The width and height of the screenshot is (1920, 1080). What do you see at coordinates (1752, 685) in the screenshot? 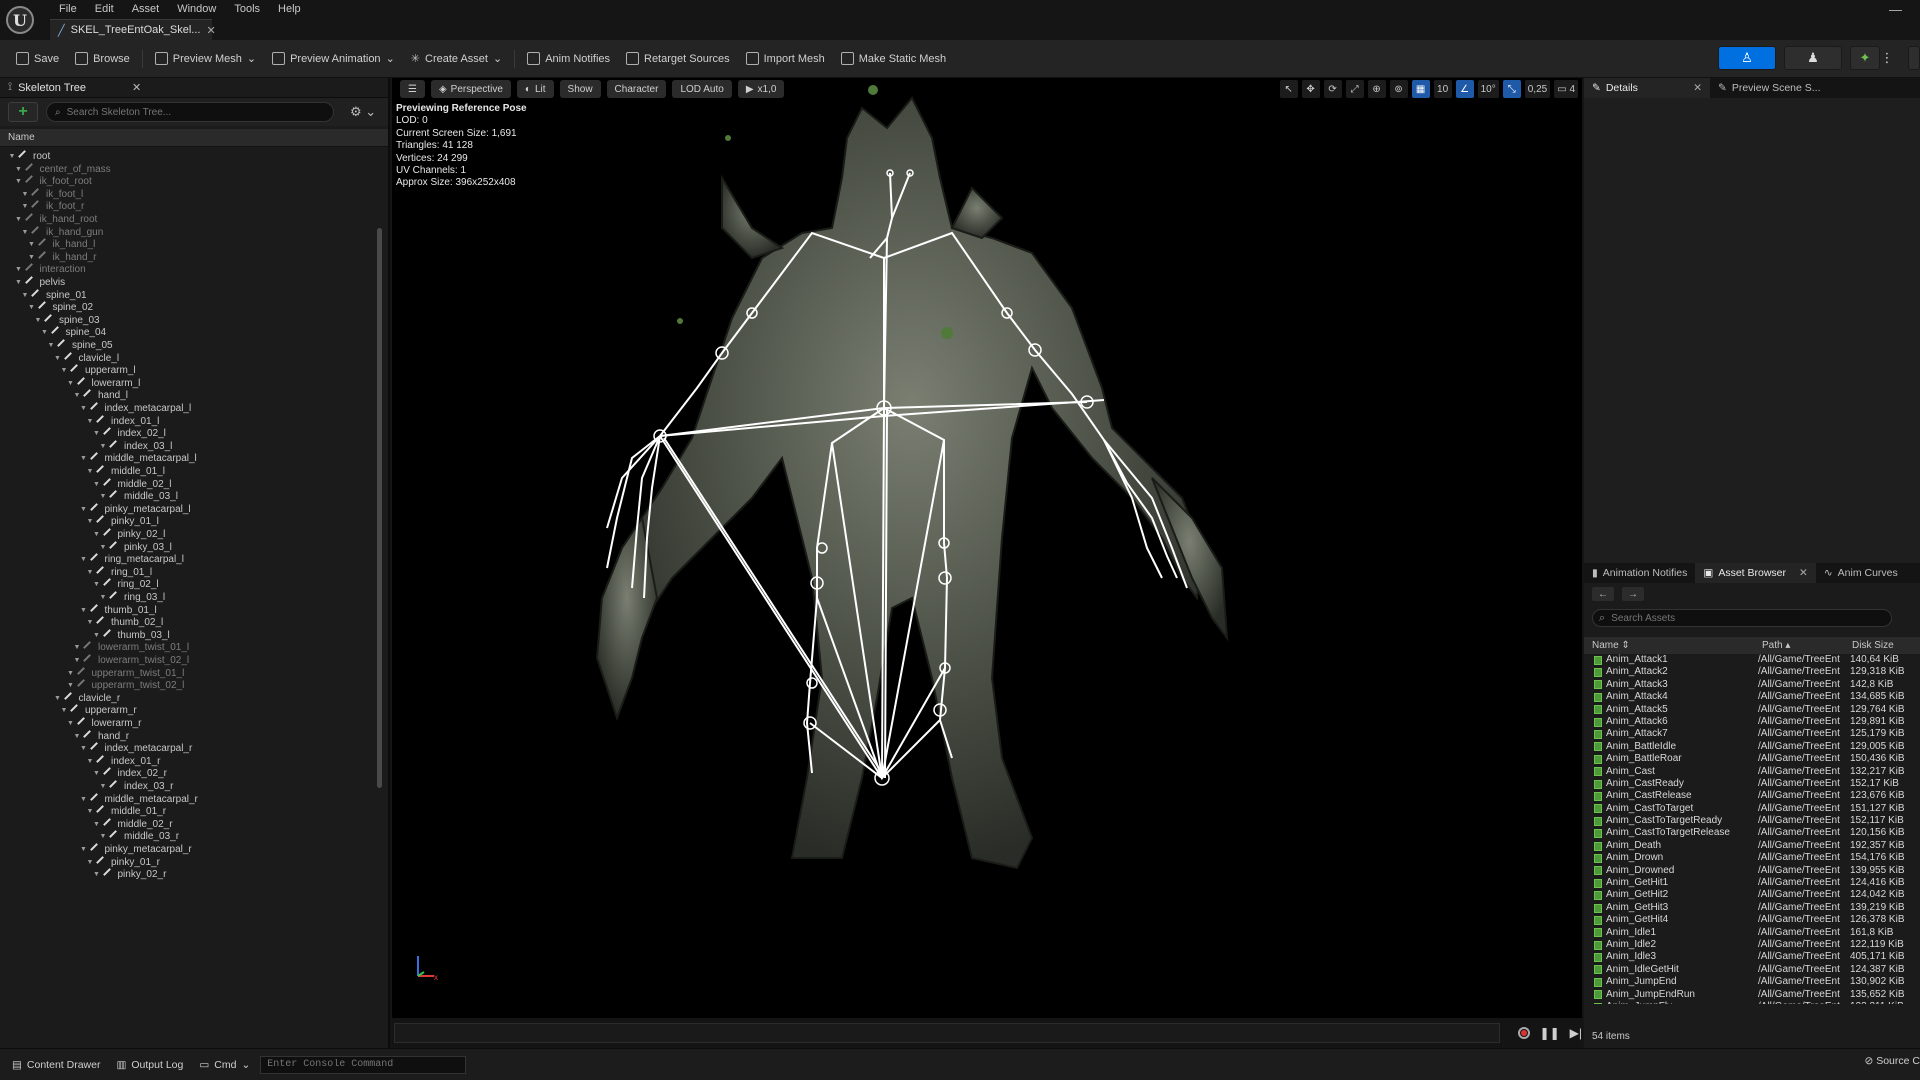
I see `asset-row: Anim_Attack3/All/Game/TreeEnt 142,8 KiB` at bounding box center [1752, 685].